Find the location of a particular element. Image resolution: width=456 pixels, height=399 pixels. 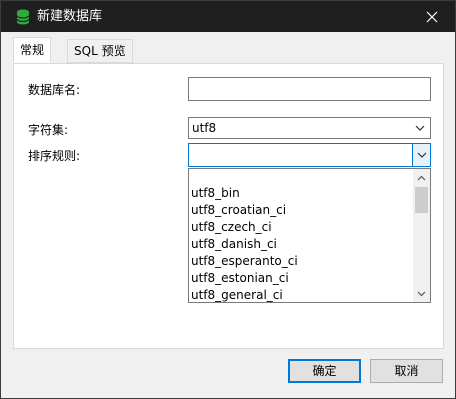

window-title: 新建数据库 is located at coordinates (70, 16).